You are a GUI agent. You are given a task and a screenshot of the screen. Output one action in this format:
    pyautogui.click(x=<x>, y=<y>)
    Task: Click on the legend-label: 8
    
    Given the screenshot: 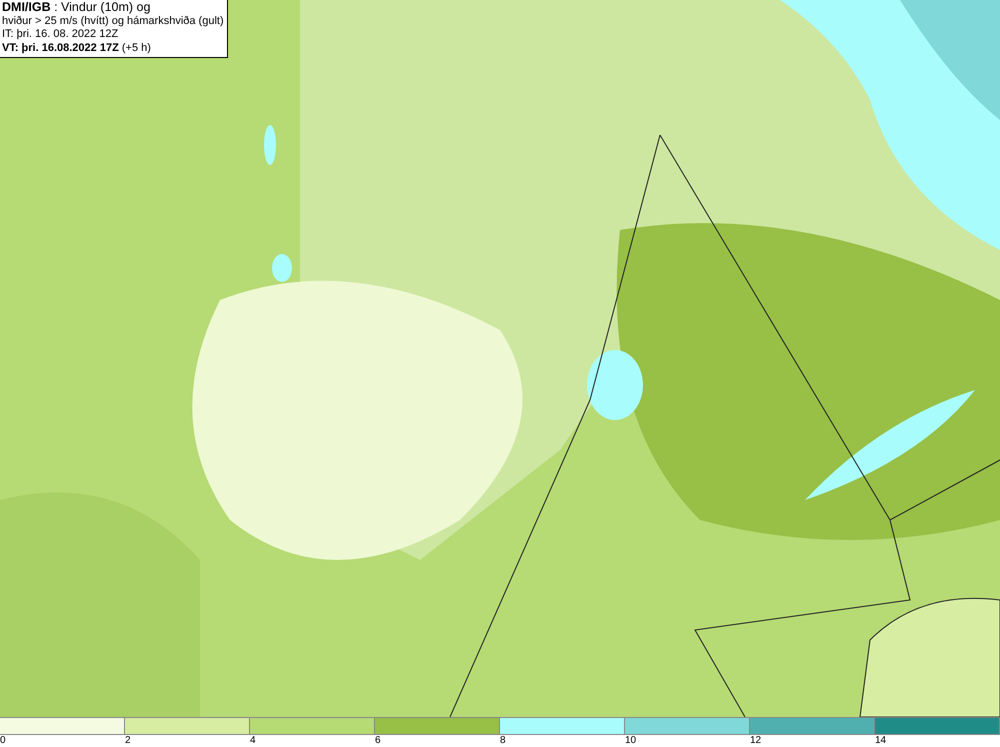 What is the action you would take?
    pyautogui.click(x=503, y=741)
    